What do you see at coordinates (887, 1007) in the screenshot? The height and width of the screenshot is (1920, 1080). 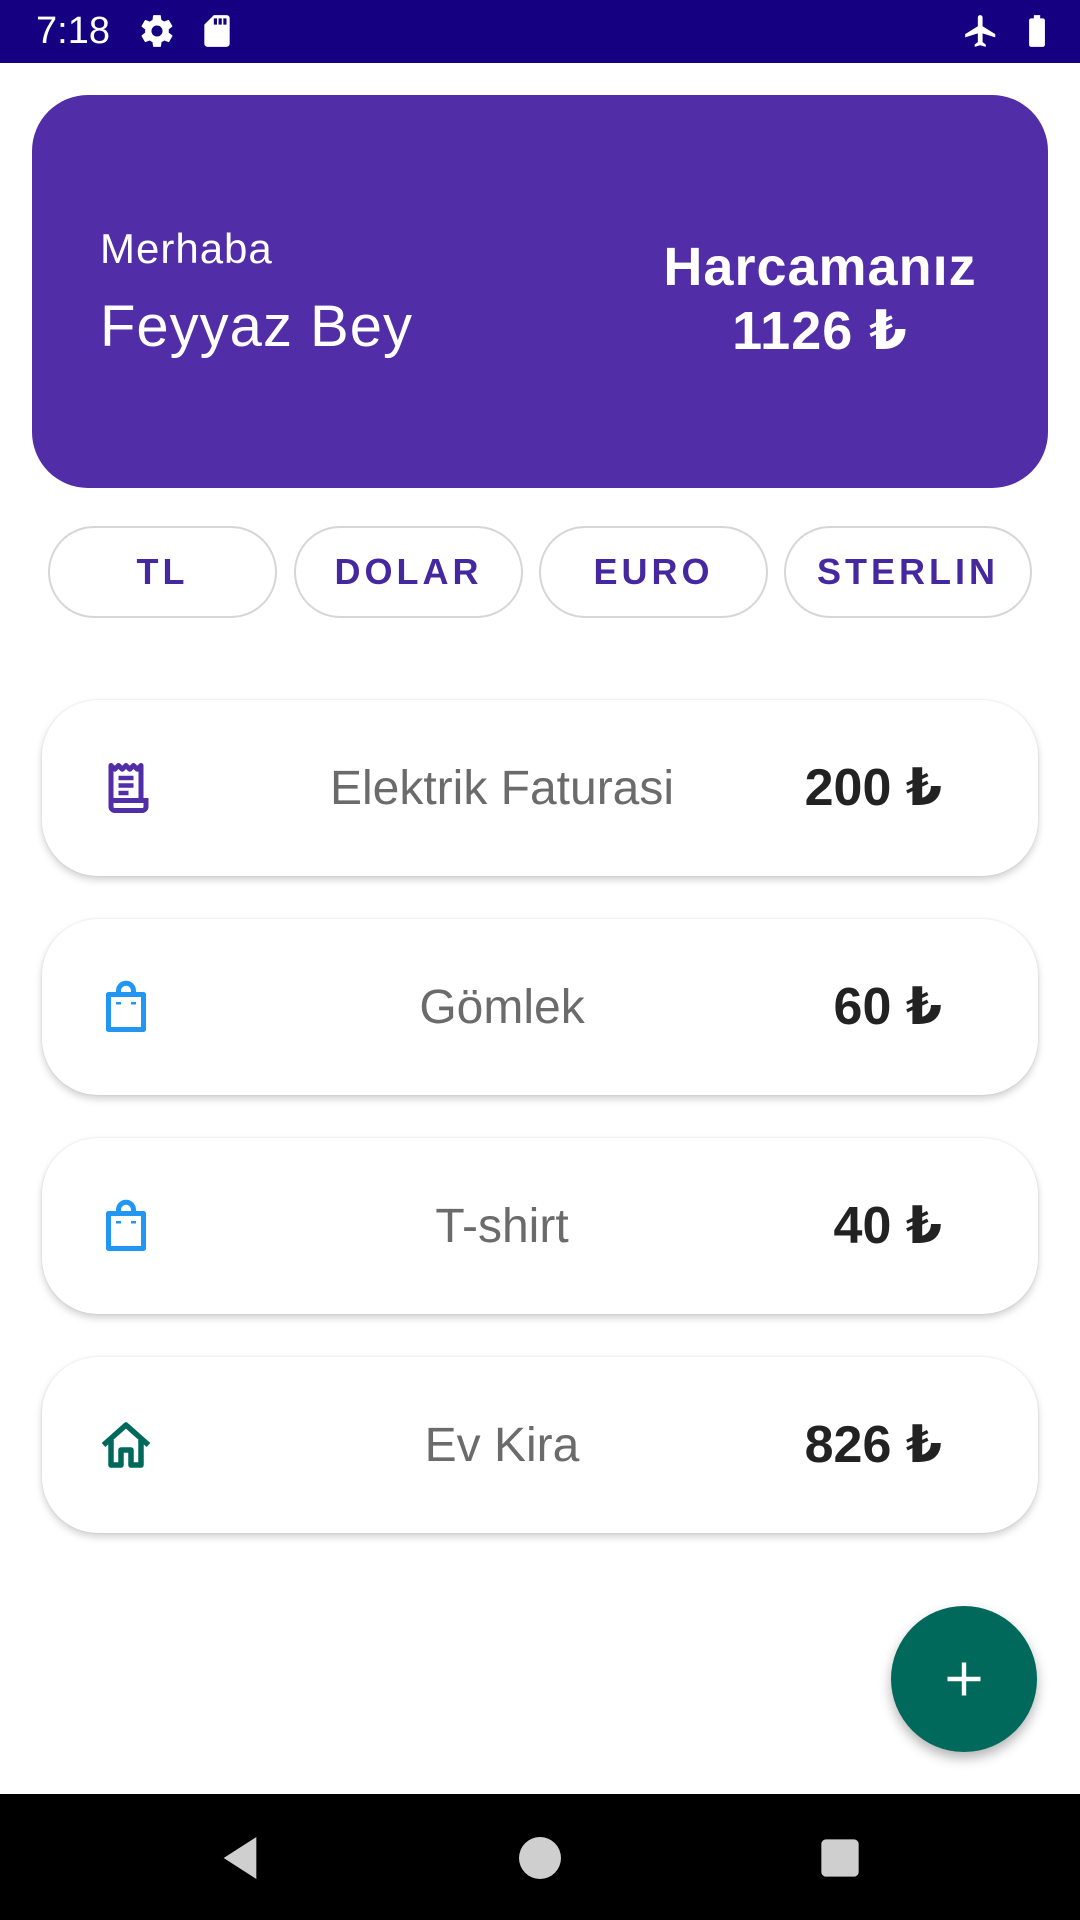 I see `expense-amount: 60 ₺` at bounding box center [887, 1007].